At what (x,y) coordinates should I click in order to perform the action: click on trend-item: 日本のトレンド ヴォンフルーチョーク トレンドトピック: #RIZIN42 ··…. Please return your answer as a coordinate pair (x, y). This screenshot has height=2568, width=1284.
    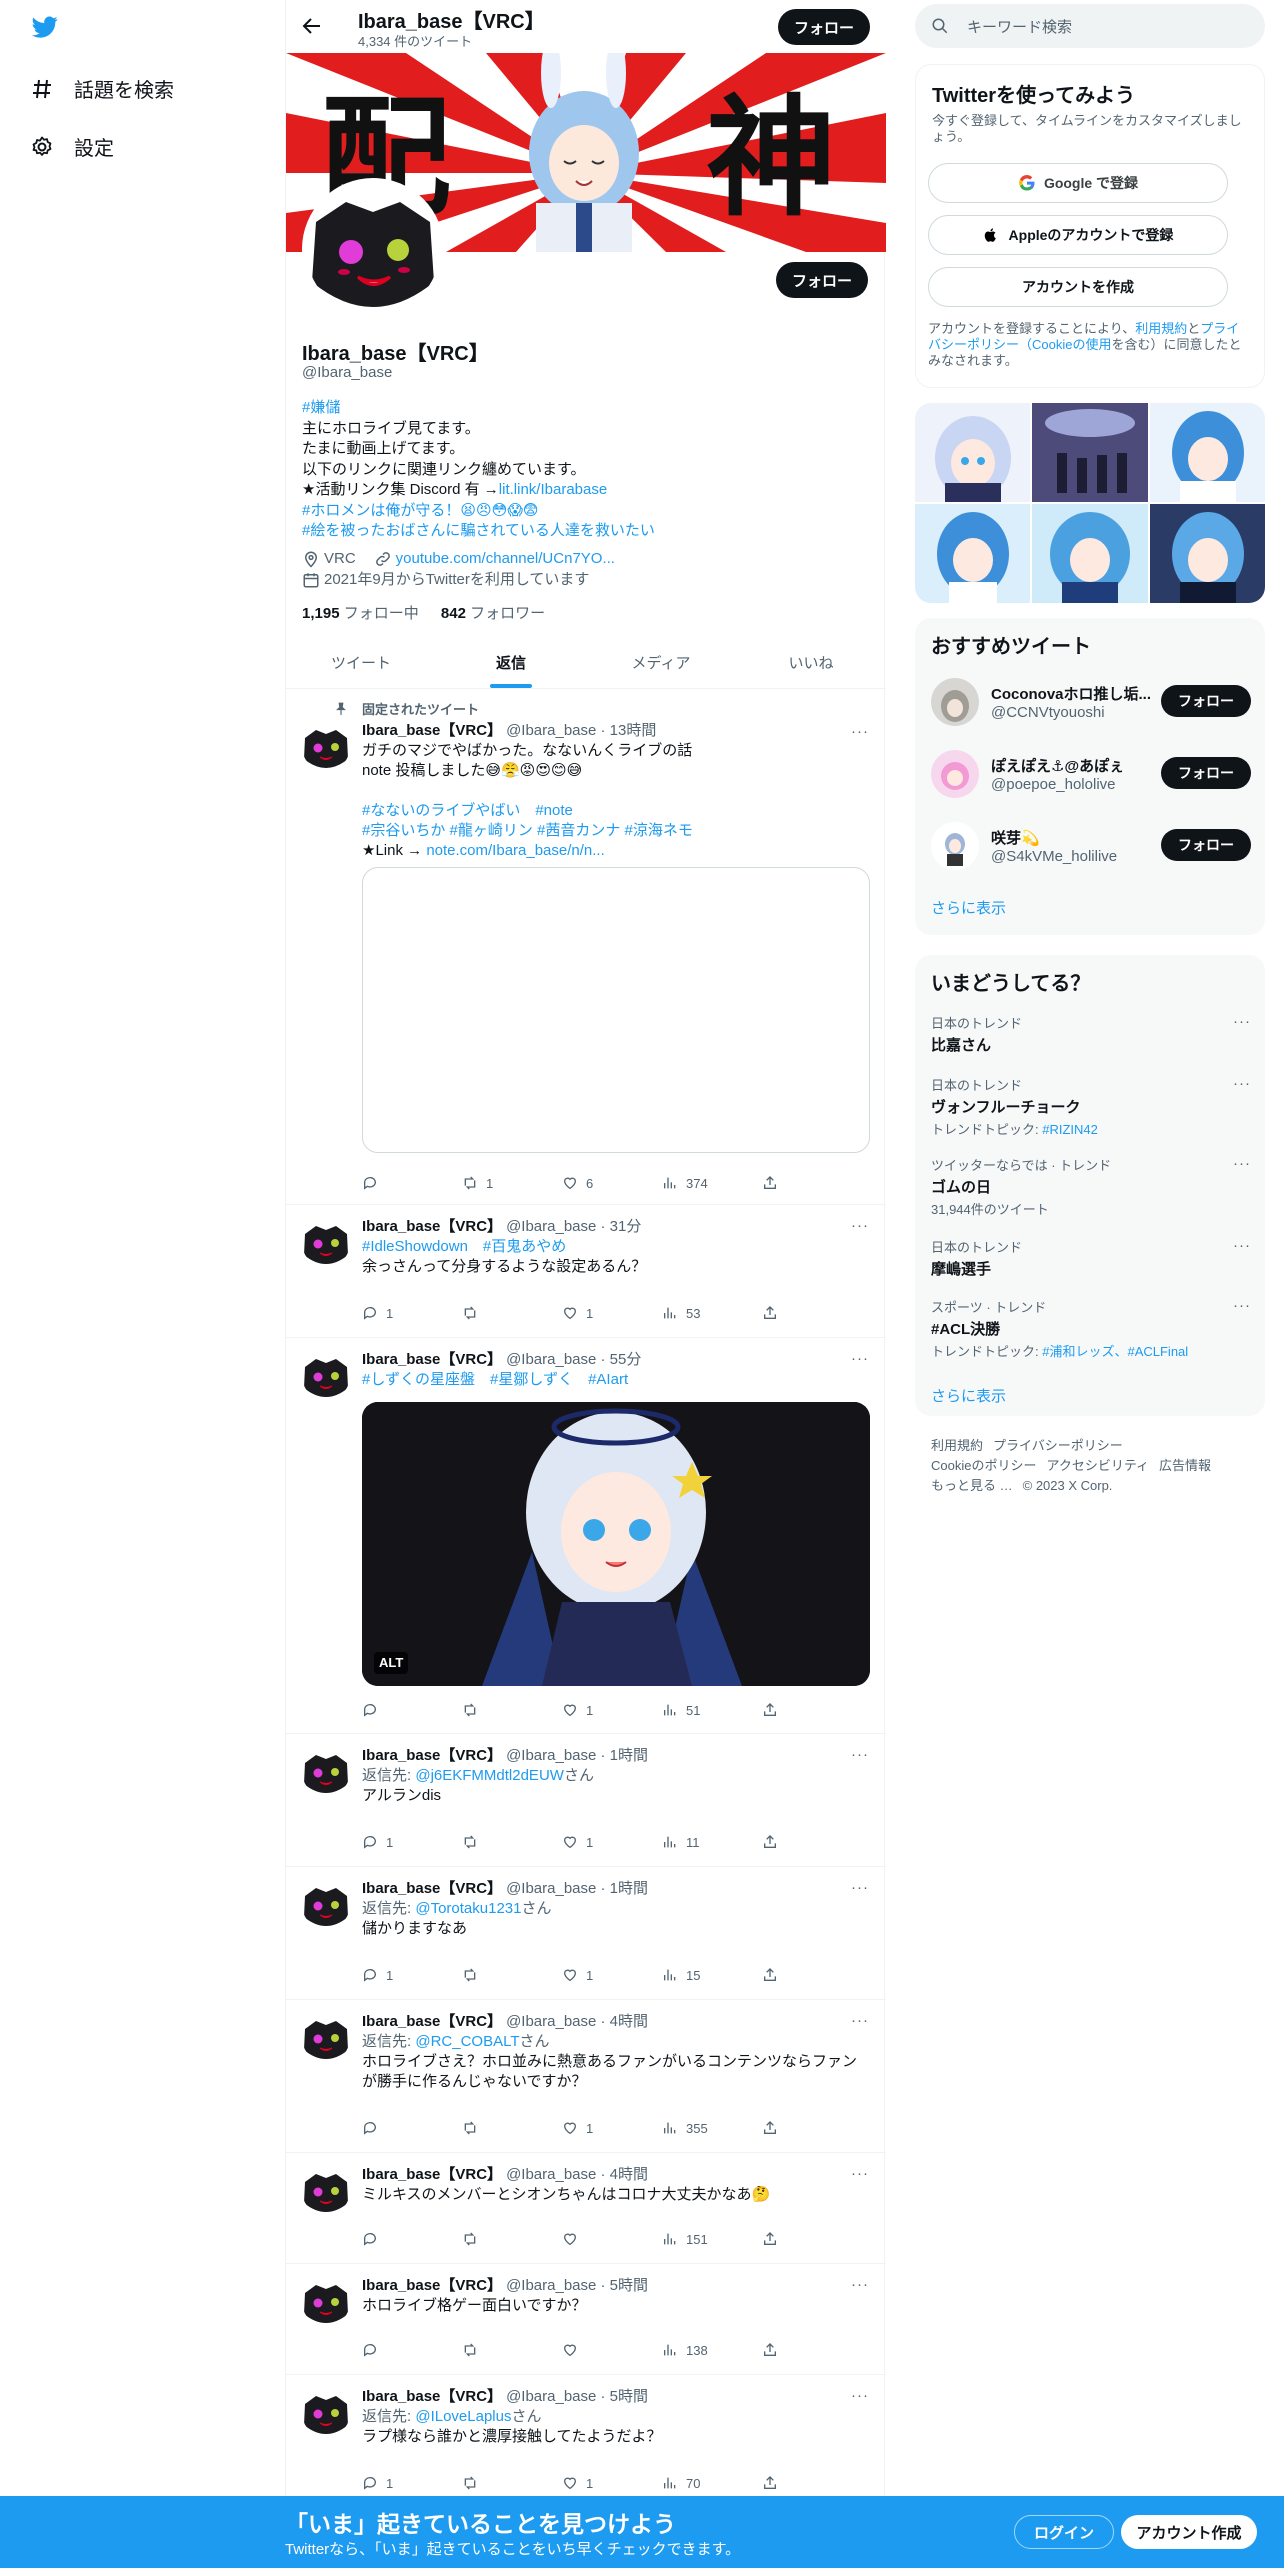
    Looking at the image, I should click on (1091, 1106).